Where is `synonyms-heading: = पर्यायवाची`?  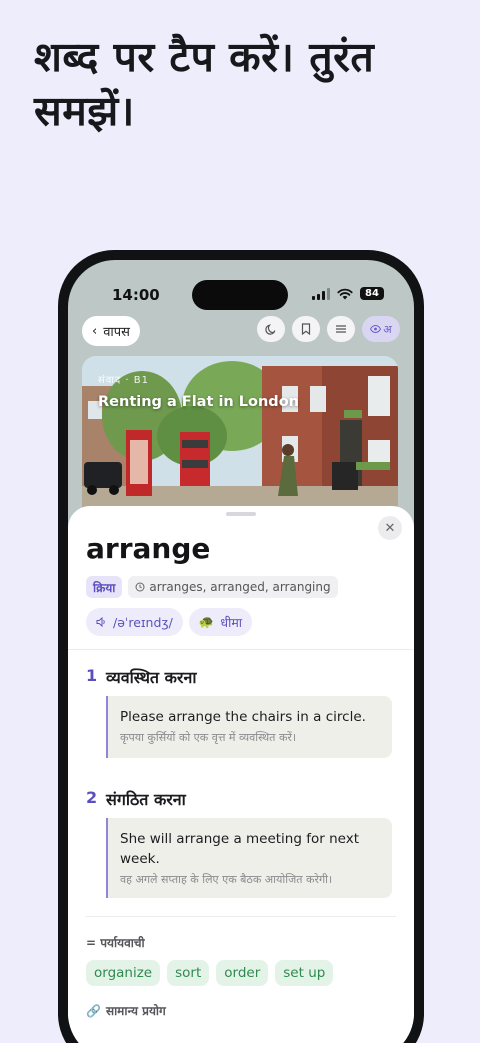 synonyms-heading: = पर्यायवाची is located at coordinates (115, 943).